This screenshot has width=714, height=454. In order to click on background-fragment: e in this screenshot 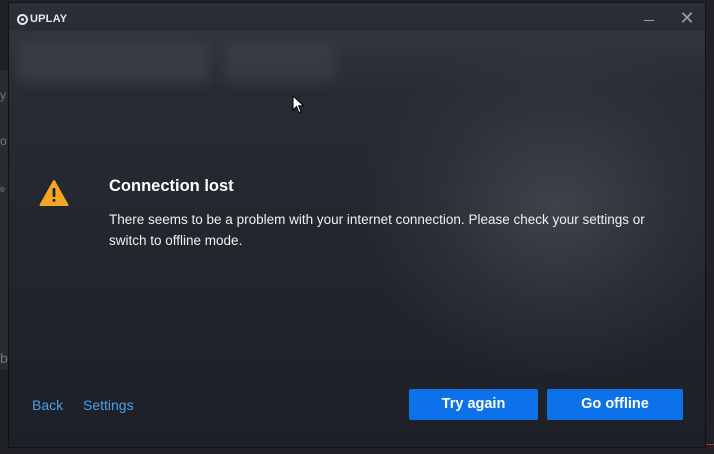, I will do `click(3, 189)`.